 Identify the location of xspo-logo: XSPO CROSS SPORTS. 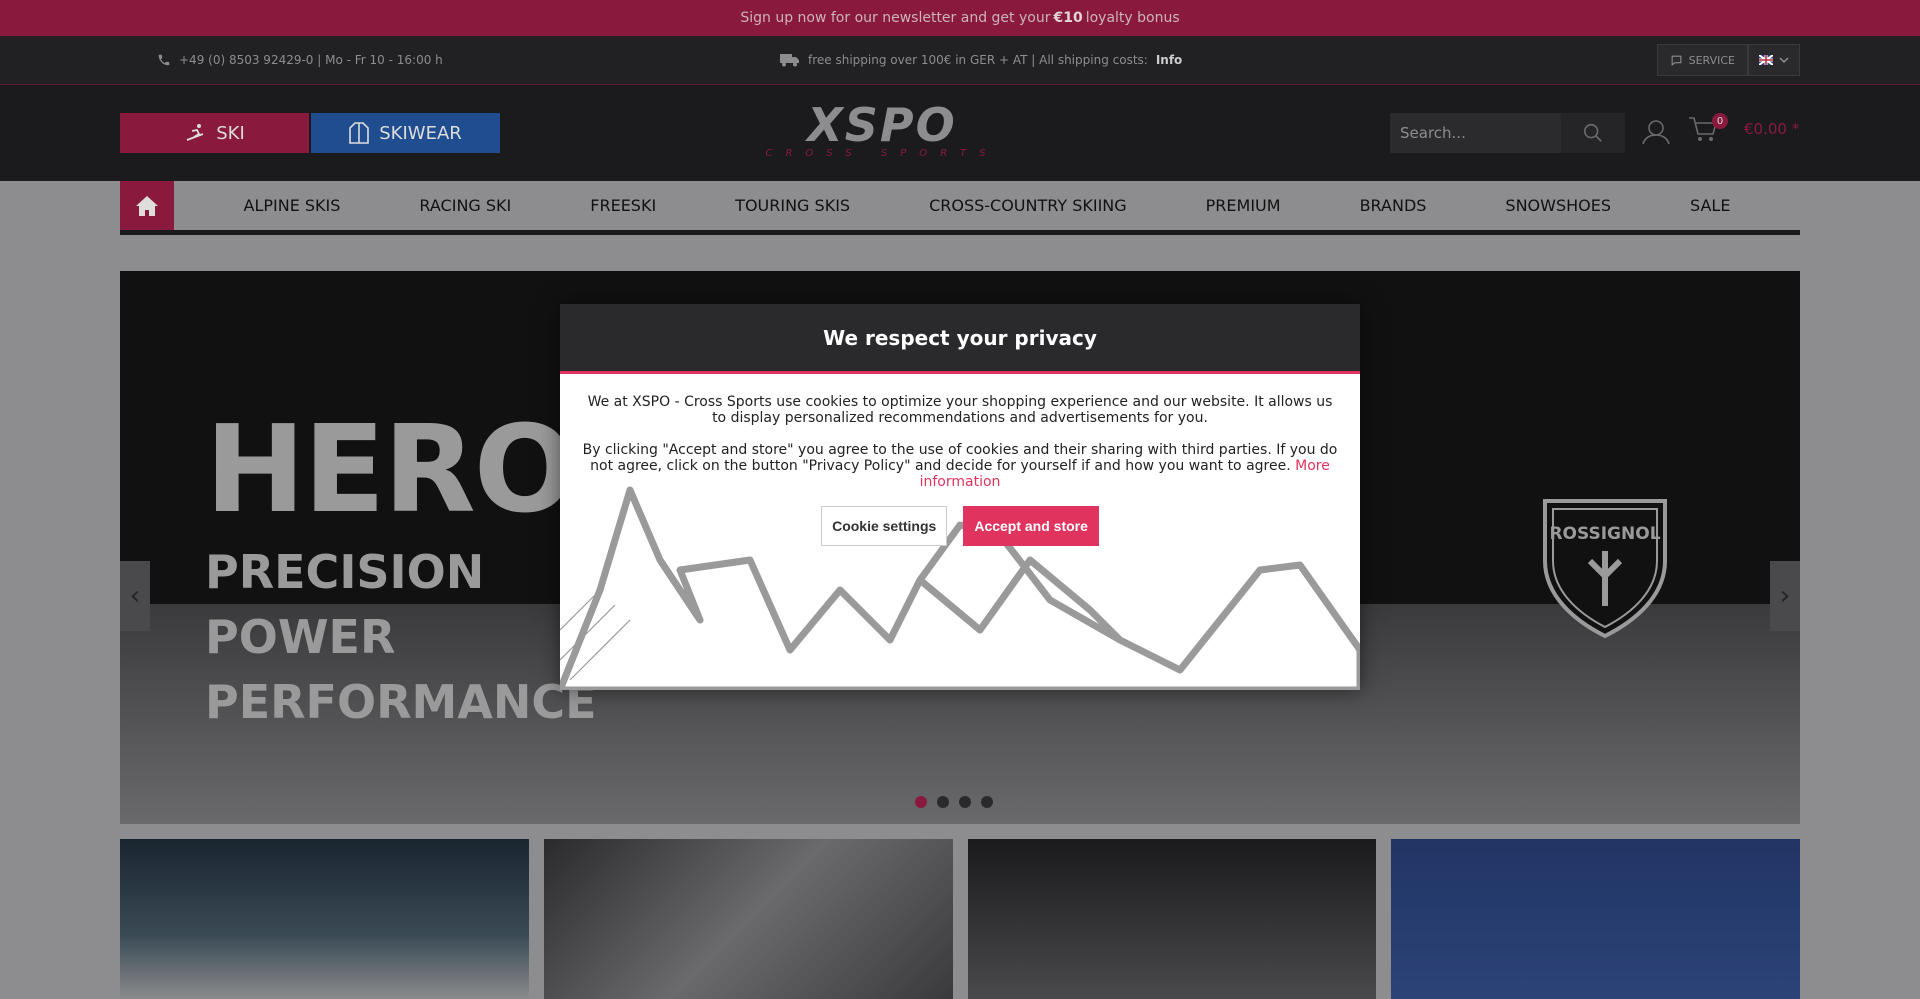
(882, 133).